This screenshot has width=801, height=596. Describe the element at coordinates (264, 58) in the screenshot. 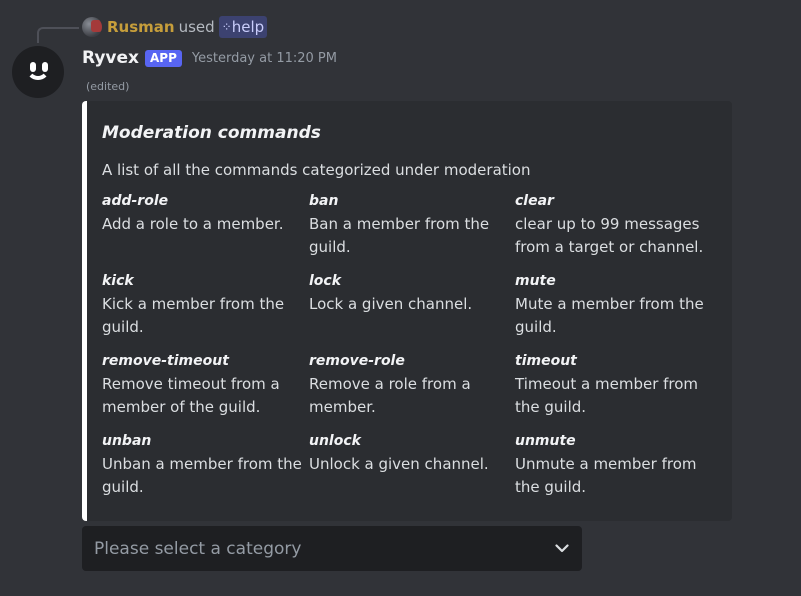

I see `message-timestamp: Yesterday at 11:20 PM` at that location.